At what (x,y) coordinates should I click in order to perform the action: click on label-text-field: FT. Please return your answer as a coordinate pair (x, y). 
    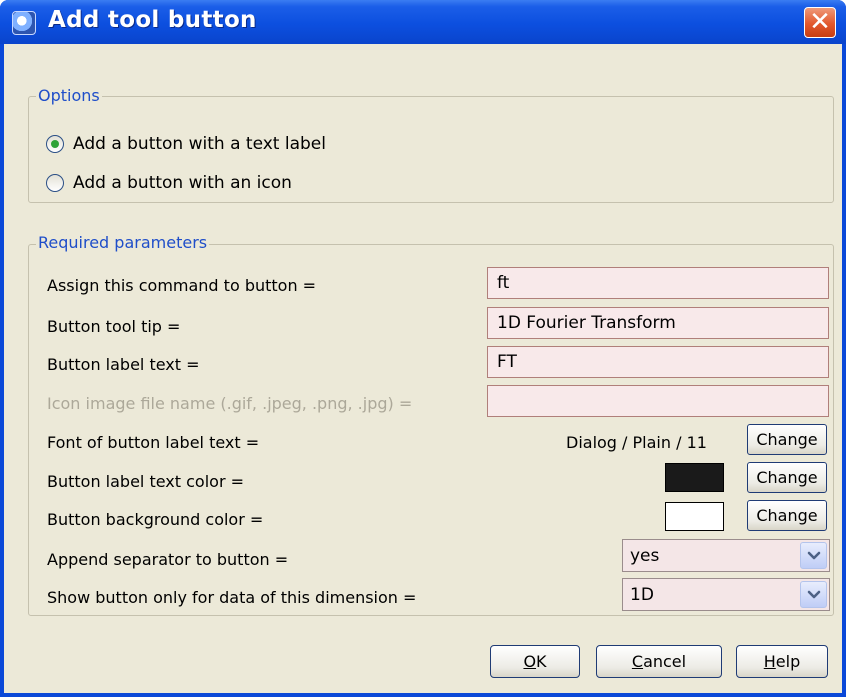
    Looking at the image, I should click on (658, 362).